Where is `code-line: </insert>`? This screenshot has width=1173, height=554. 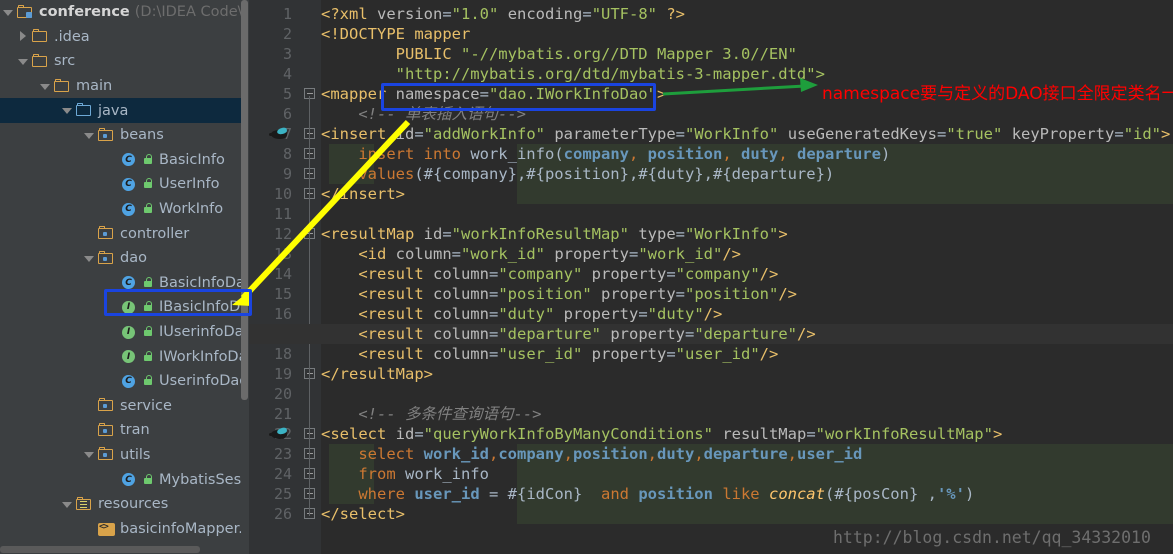
code-line: </insert> is located at coordinates (363, 194).